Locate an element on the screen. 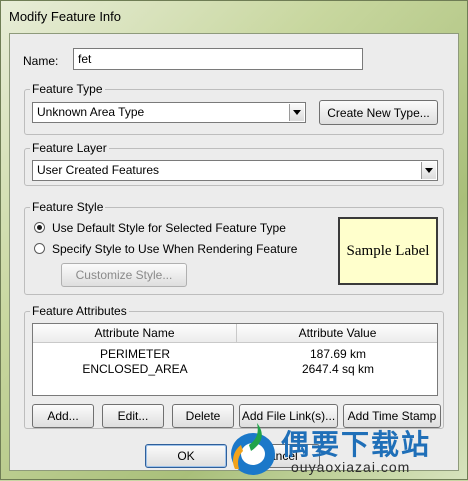  attributes-list-header: Attribute Name Attribute Value is located at coordinates (235, 333).